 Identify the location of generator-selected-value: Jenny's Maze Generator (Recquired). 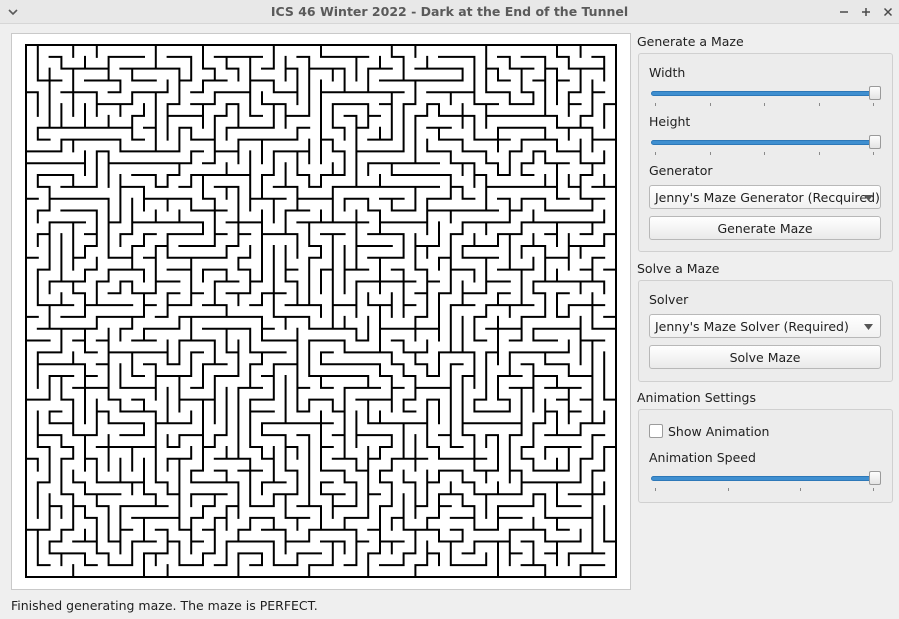
(767, 197).